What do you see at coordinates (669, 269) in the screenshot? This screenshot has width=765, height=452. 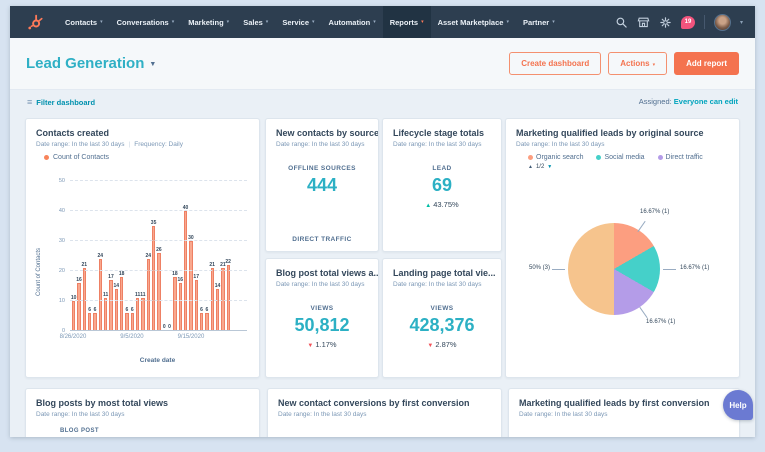 I see `pie-leader-line` at bounding box center [669, 269].